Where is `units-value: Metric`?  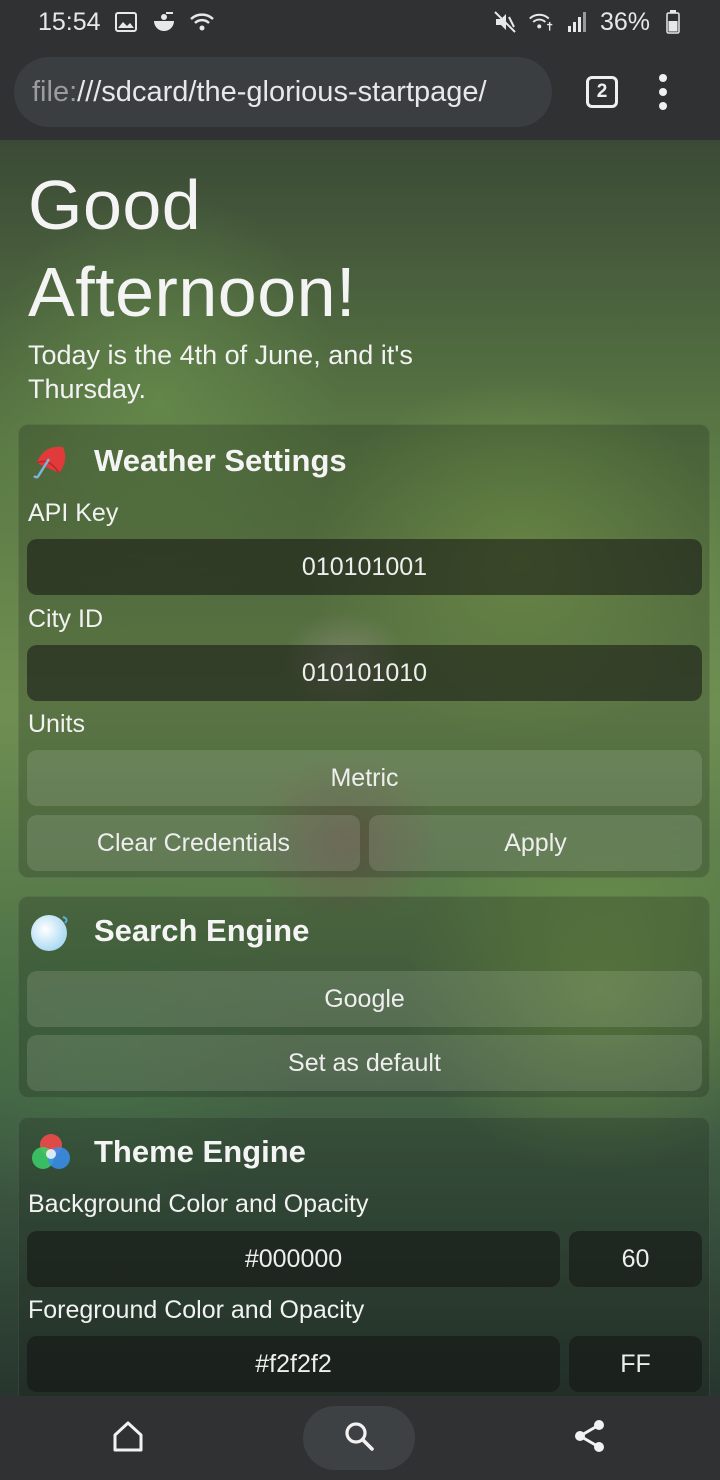
units-value: Metric is located at coordinates (364, 777).